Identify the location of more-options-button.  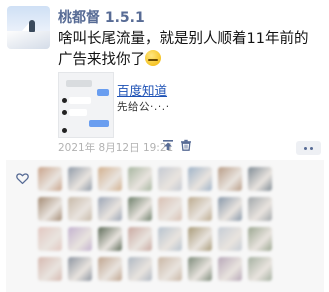
(308, 148).